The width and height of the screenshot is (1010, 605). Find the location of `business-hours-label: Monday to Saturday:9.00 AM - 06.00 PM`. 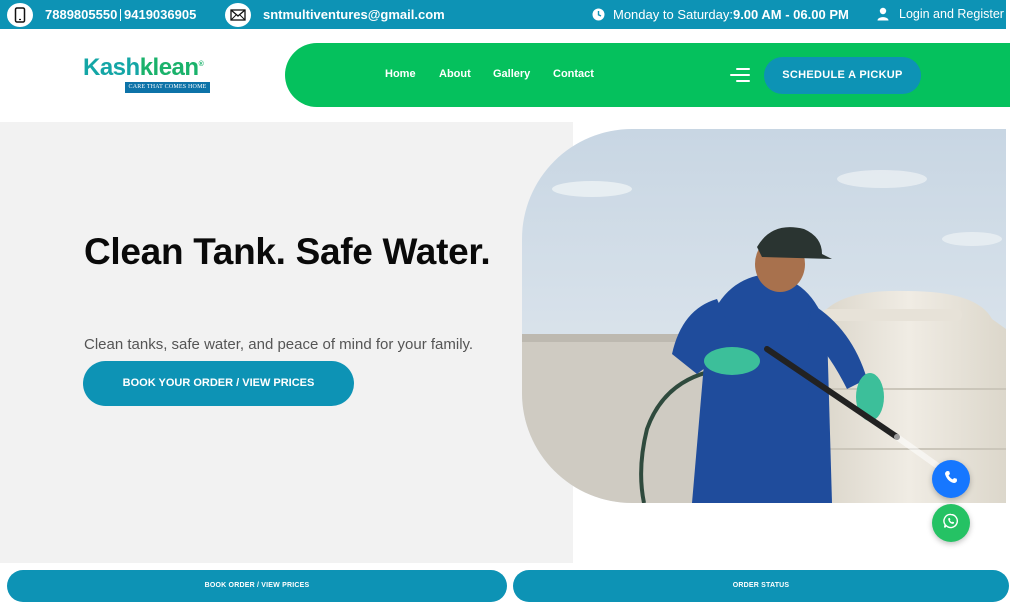

business-hours-label: Monday to Saturday:9.00 AM - 06.00 PM is located at coordinates (731, 14).